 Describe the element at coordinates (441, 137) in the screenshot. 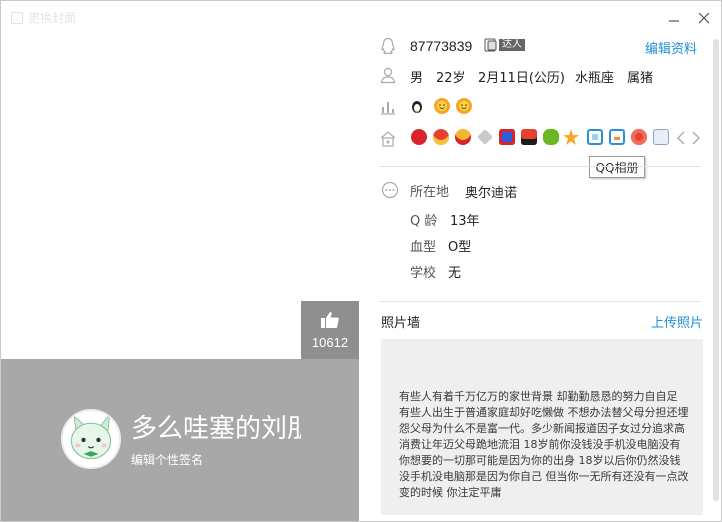

I see `red-diamond-icon` at that location.